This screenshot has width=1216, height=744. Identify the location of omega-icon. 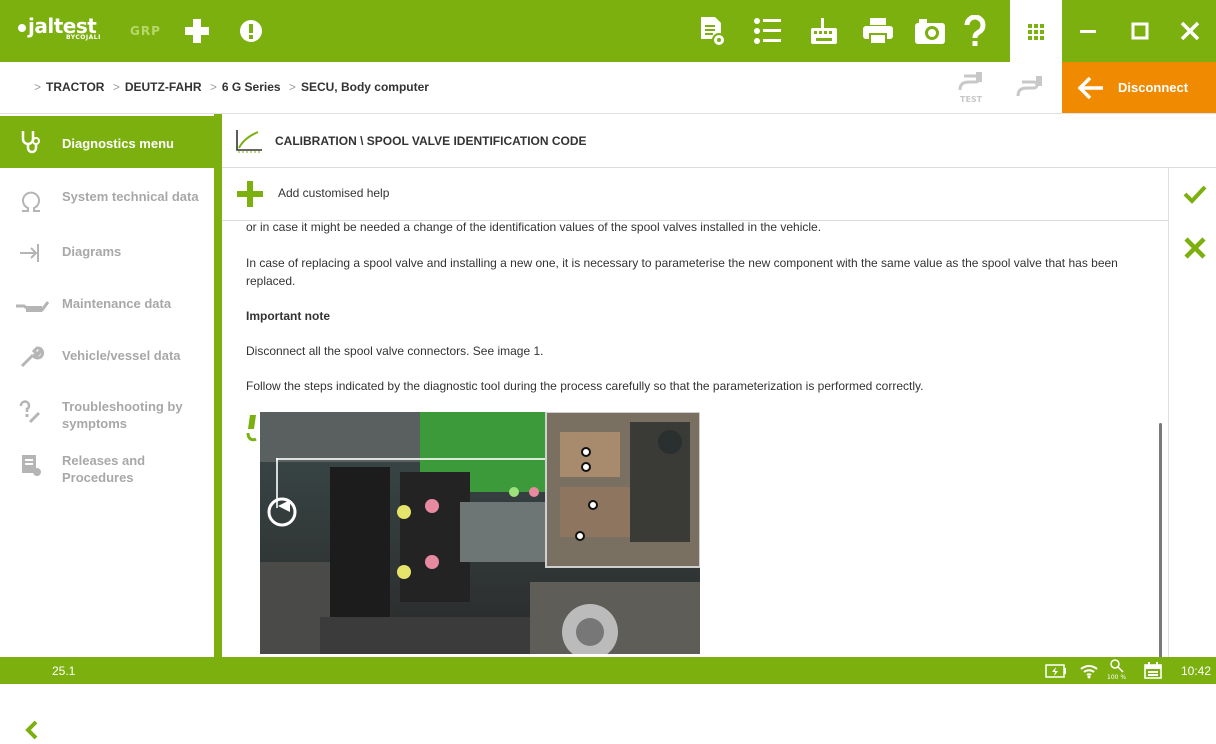
(31, 201).